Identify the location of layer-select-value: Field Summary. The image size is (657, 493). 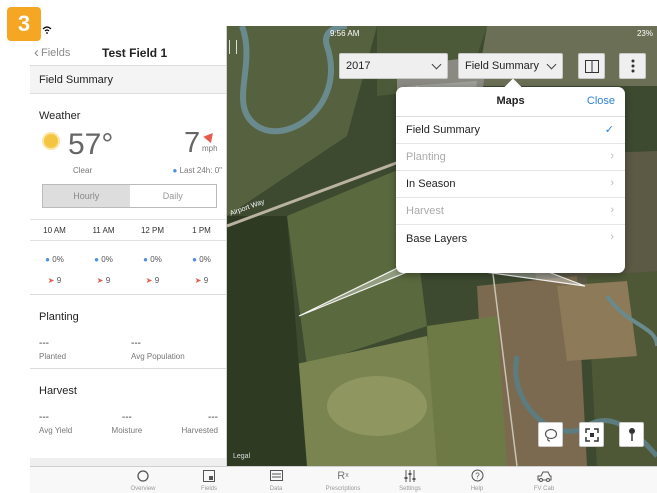
(502, 66).